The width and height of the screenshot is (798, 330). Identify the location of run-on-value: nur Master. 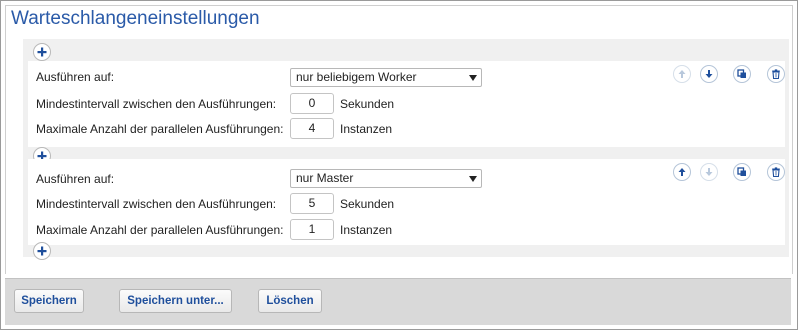
(325, 178).